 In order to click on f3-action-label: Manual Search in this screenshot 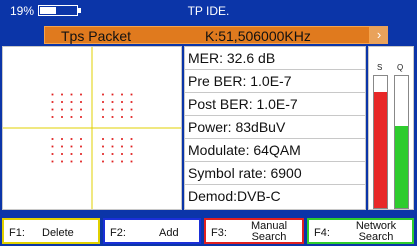, I will do `click(269, 232)`.